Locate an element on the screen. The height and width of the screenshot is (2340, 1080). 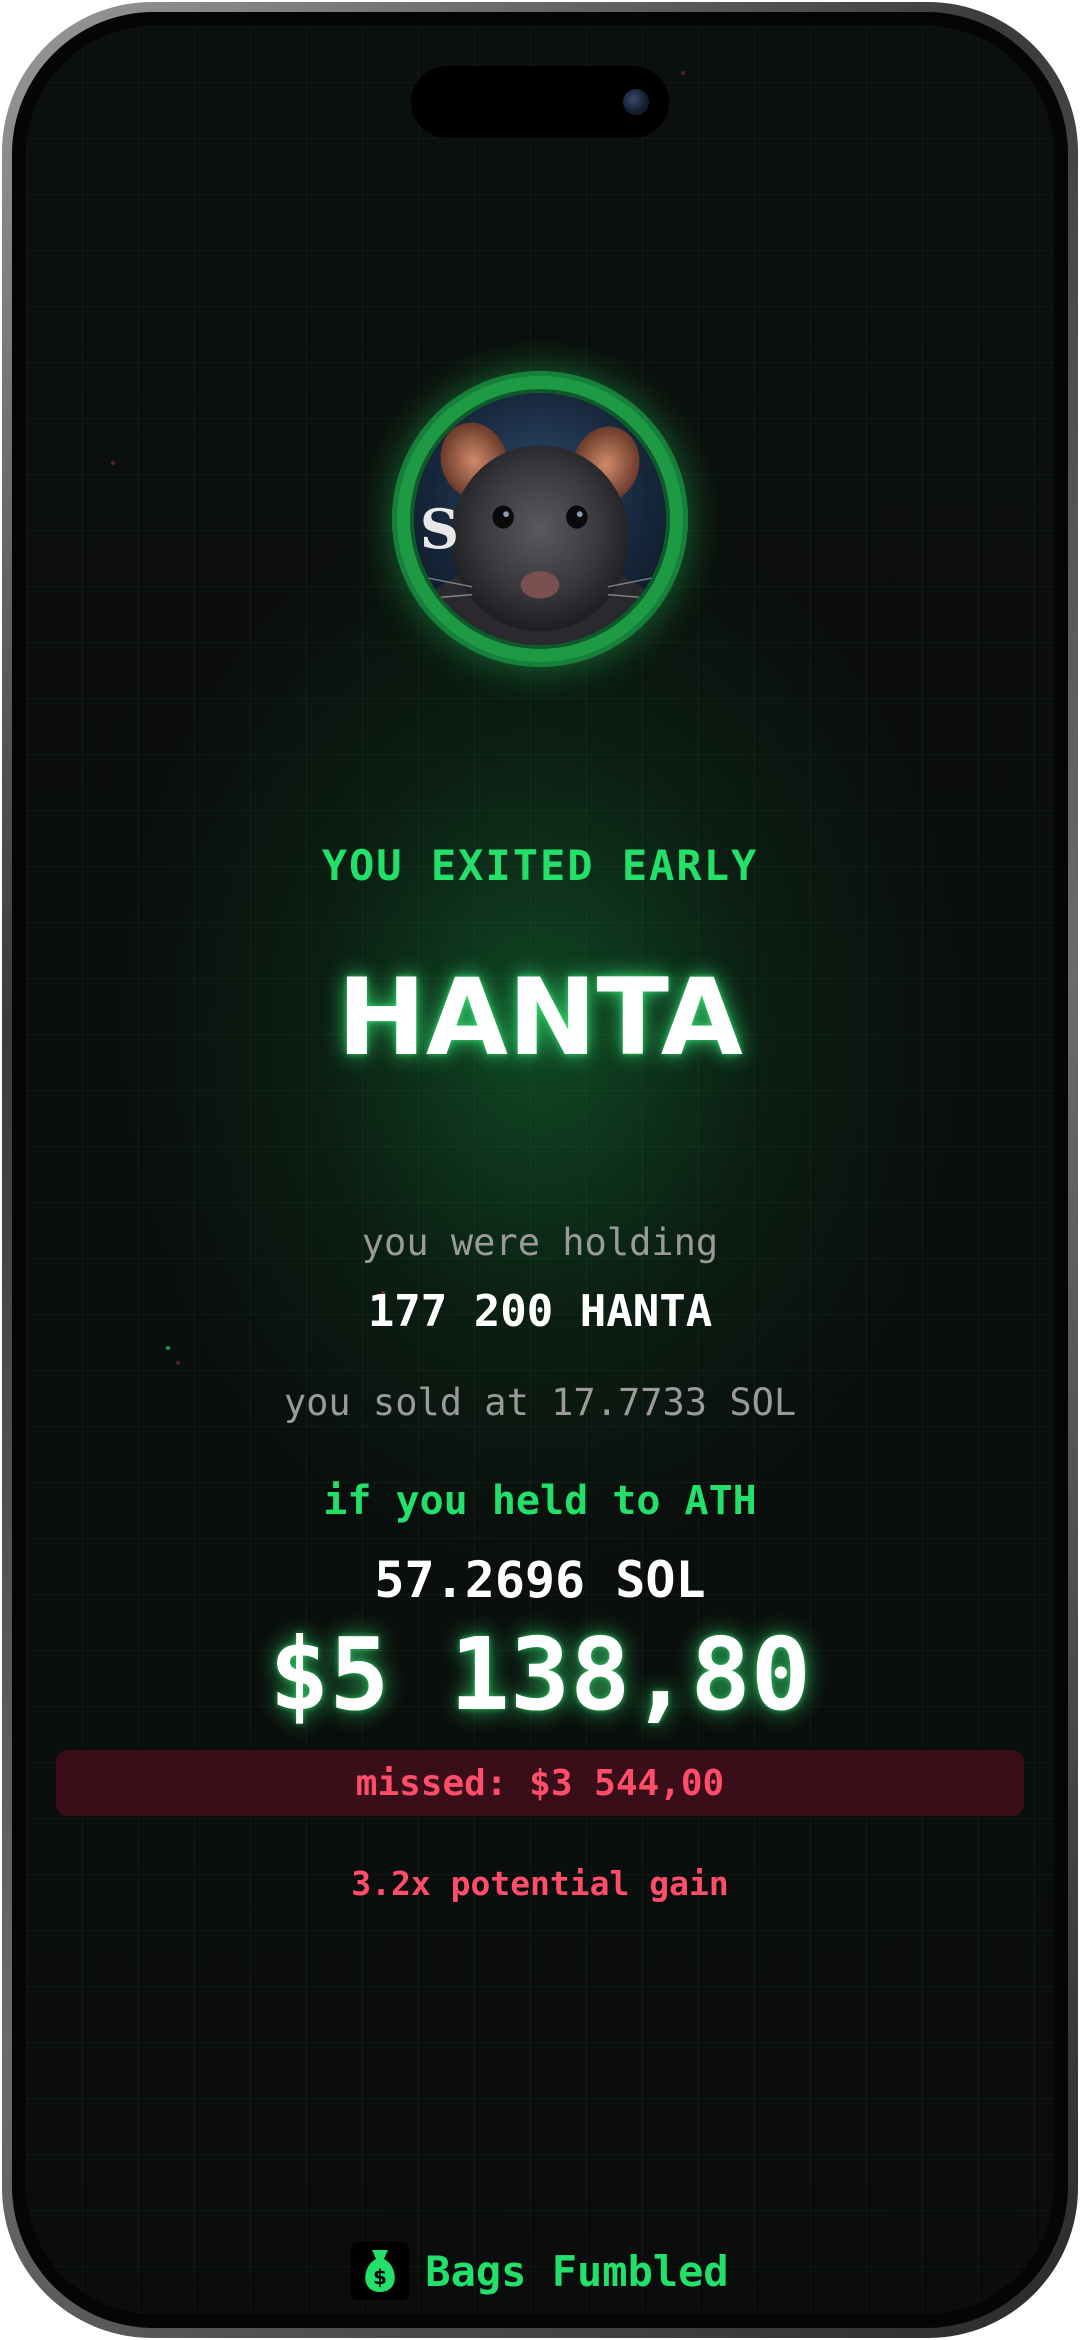
svg-text: S is located at coordinates (439, 529).